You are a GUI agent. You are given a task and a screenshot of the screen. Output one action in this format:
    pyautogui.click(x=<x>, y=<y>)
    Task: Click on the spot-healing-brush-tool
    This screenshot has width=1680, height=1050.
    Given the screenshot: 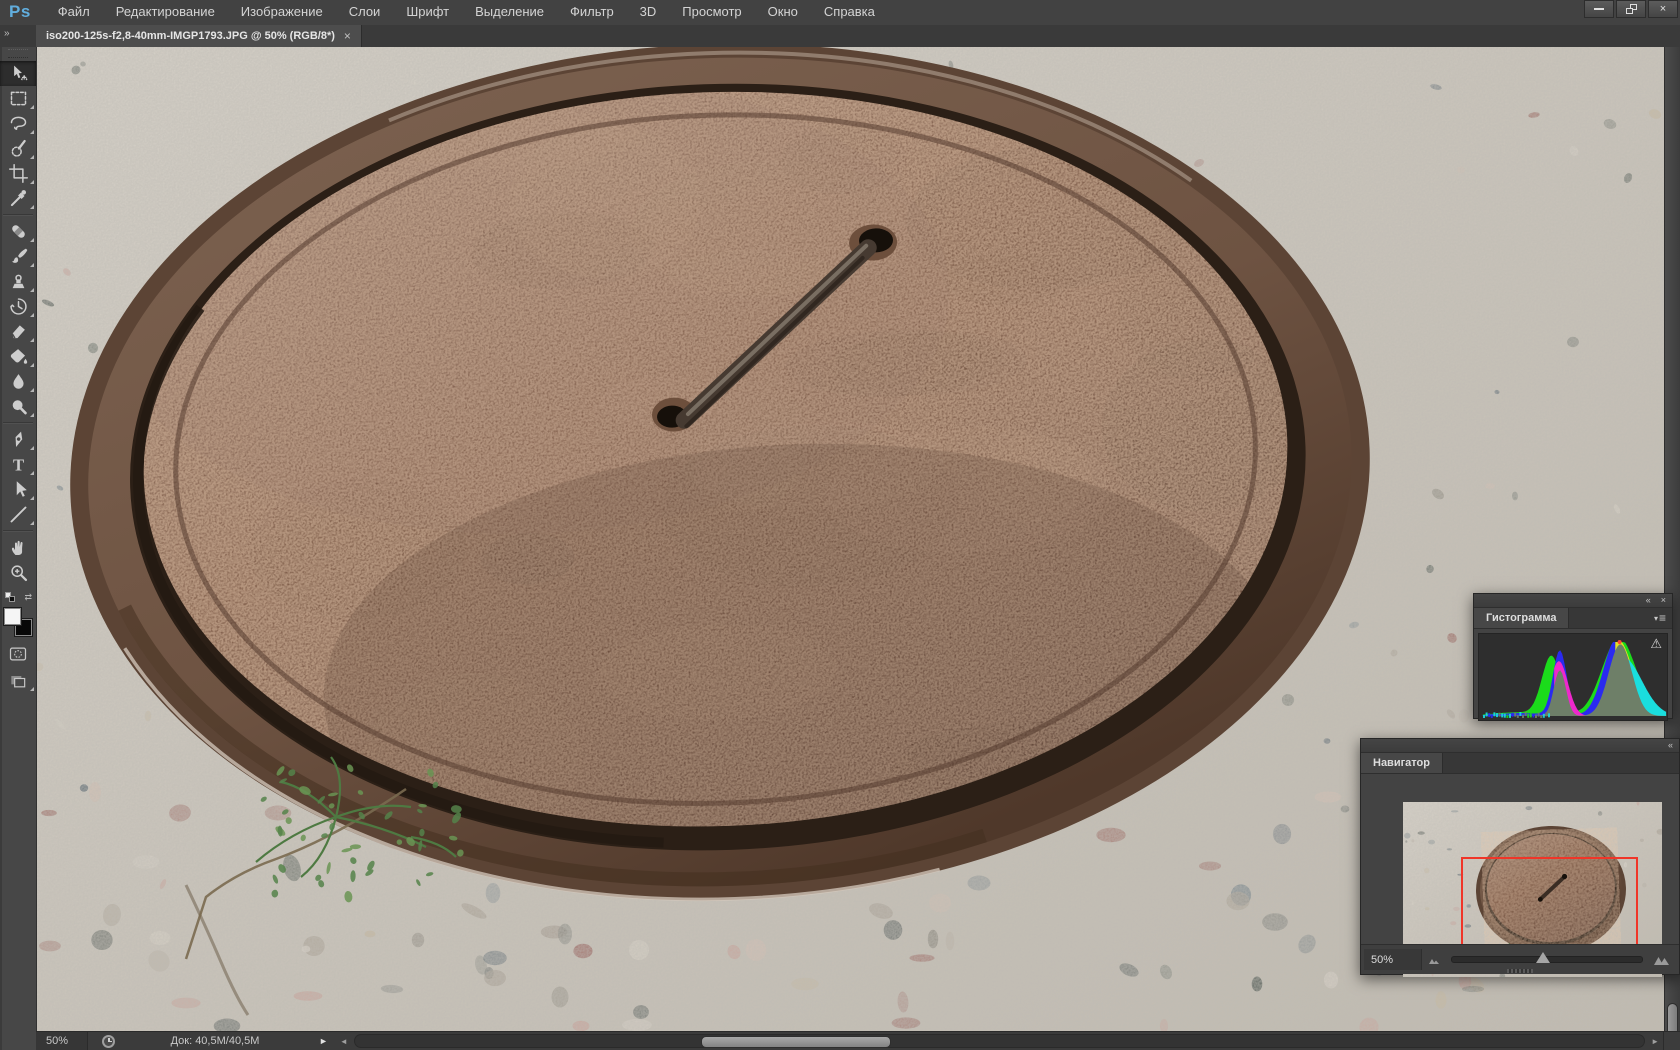 What is the action you would take?
    pyautogui.click(x=18, y=231)
    